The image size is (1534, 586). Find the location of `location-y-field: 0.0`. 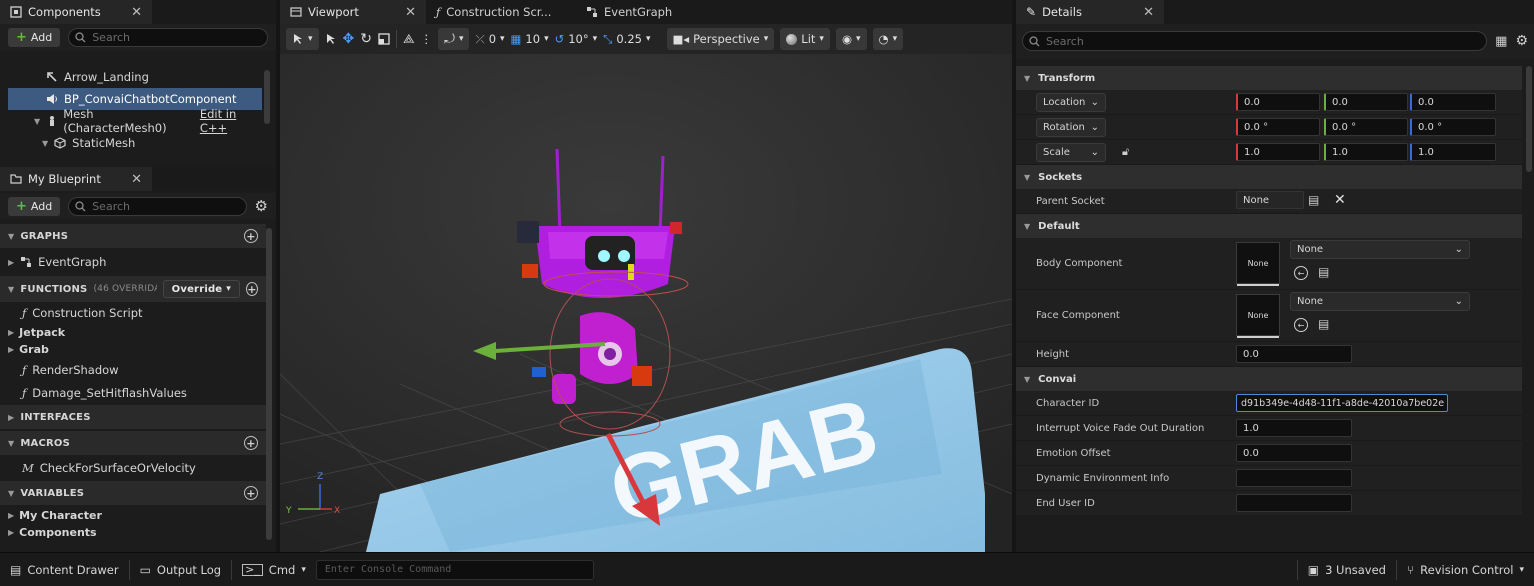

location-y-field: 0.0 is located at coordinates (1366, 102).